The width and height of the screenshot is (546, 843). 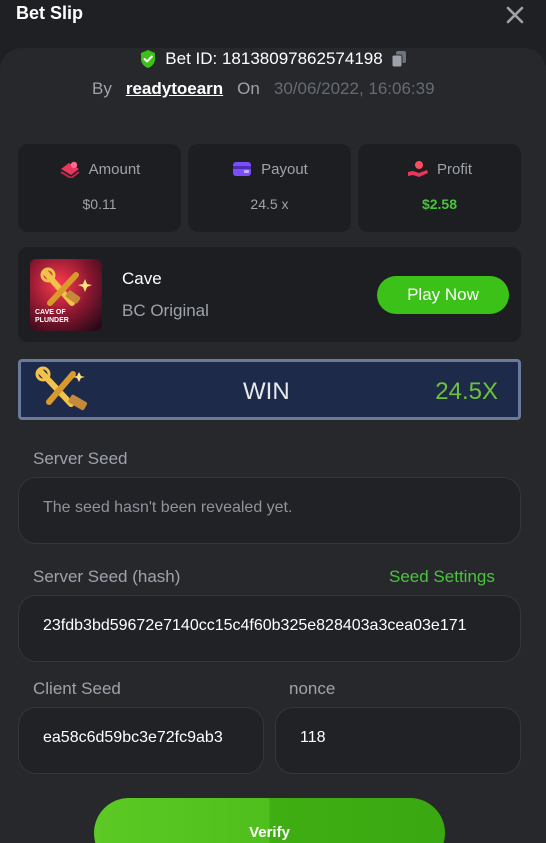 What do you see at coordinates (273, 15) in the screenshot?
I see `modal-header: Bet Slip` at bounding box center [273, 15].